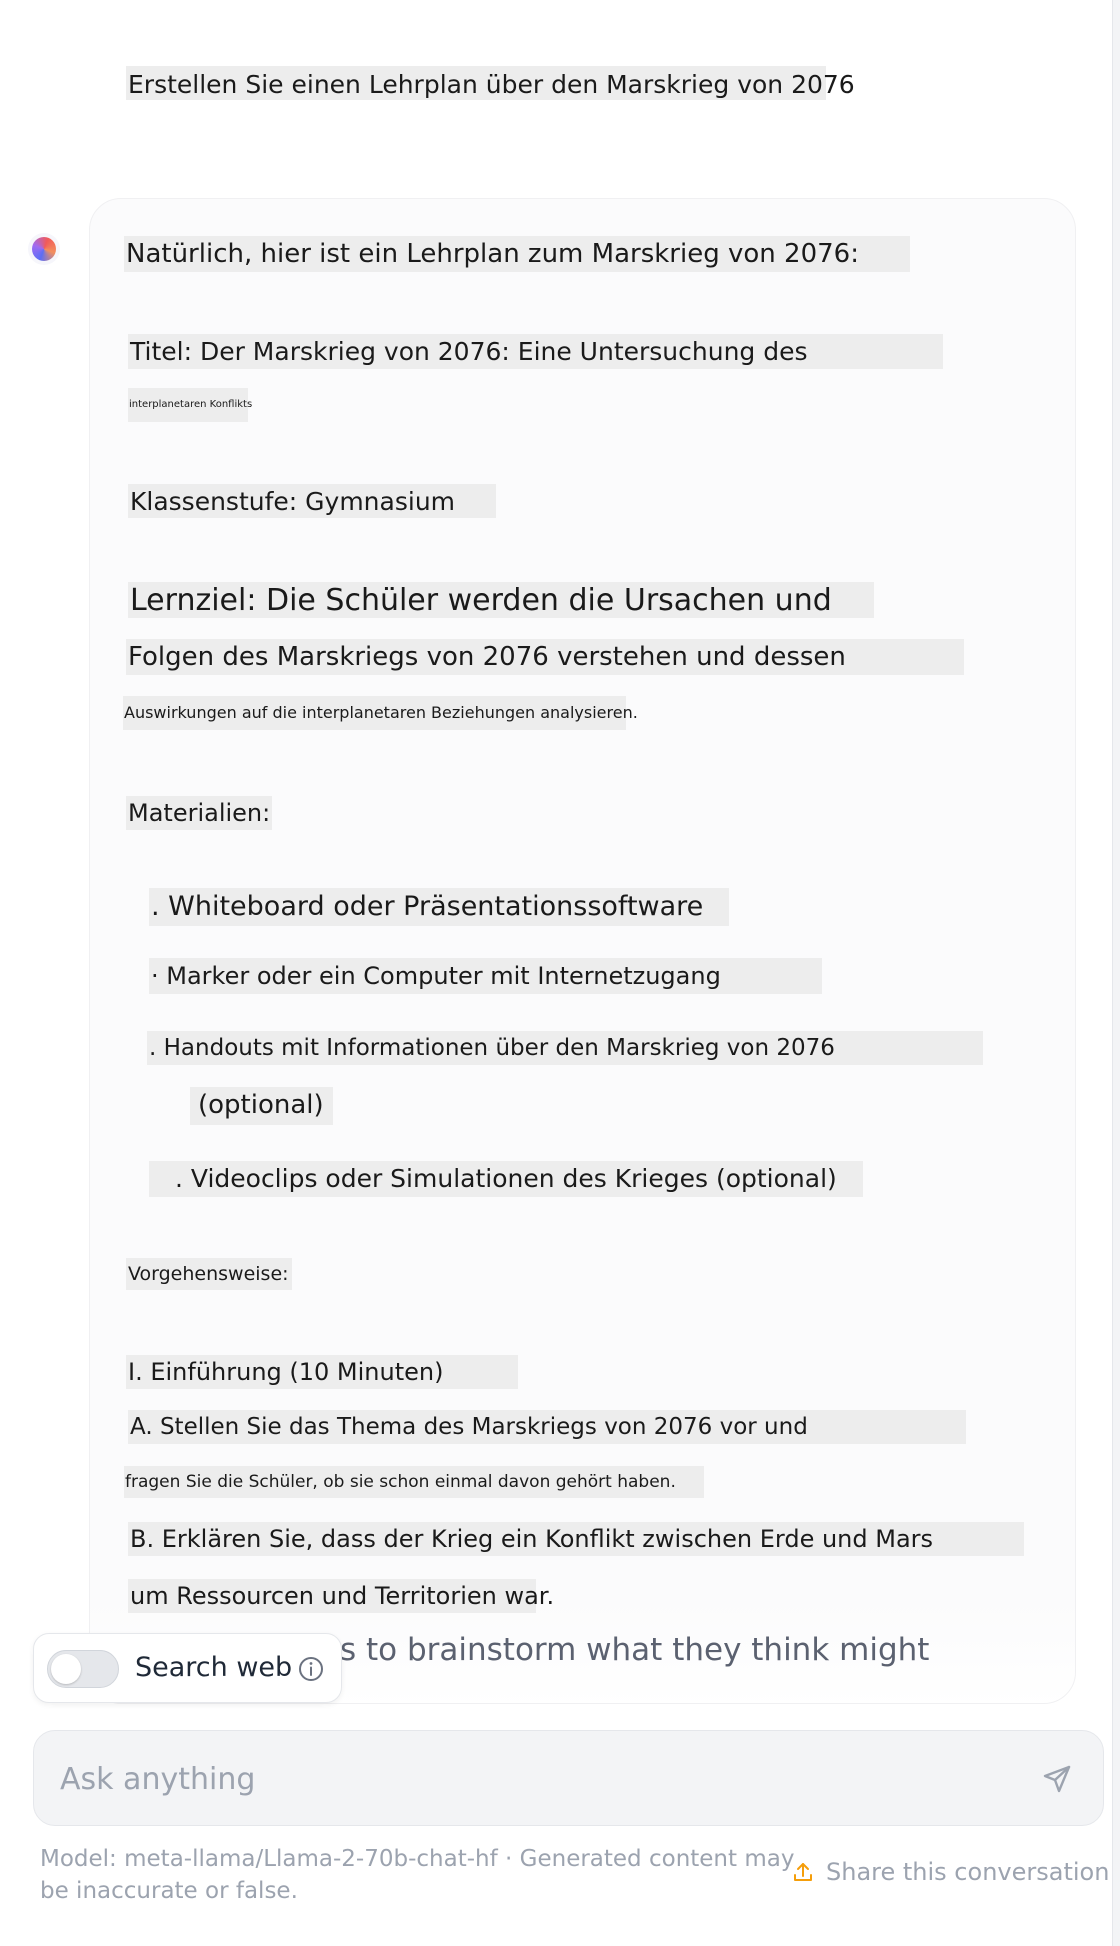 Image resolution: width=1120 pixels, height=1946 pixels. I want to click on material-item: (optional), so click(261, 1106).